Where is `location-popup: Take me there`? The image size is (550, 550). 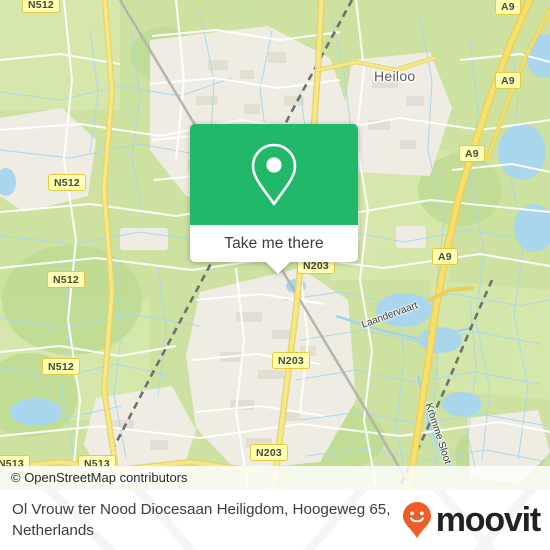 location-popup: Take me there is located at coordinates (274, 199).